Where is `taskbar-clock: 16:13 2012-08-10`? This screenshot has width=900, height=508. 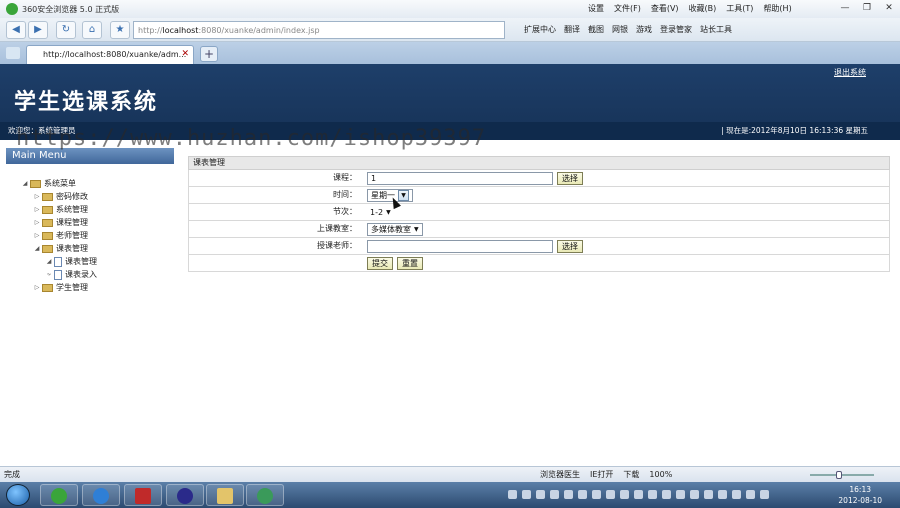
taskbar-clock: 16:13 2012-08-10 is located at coordinates (860, 495).